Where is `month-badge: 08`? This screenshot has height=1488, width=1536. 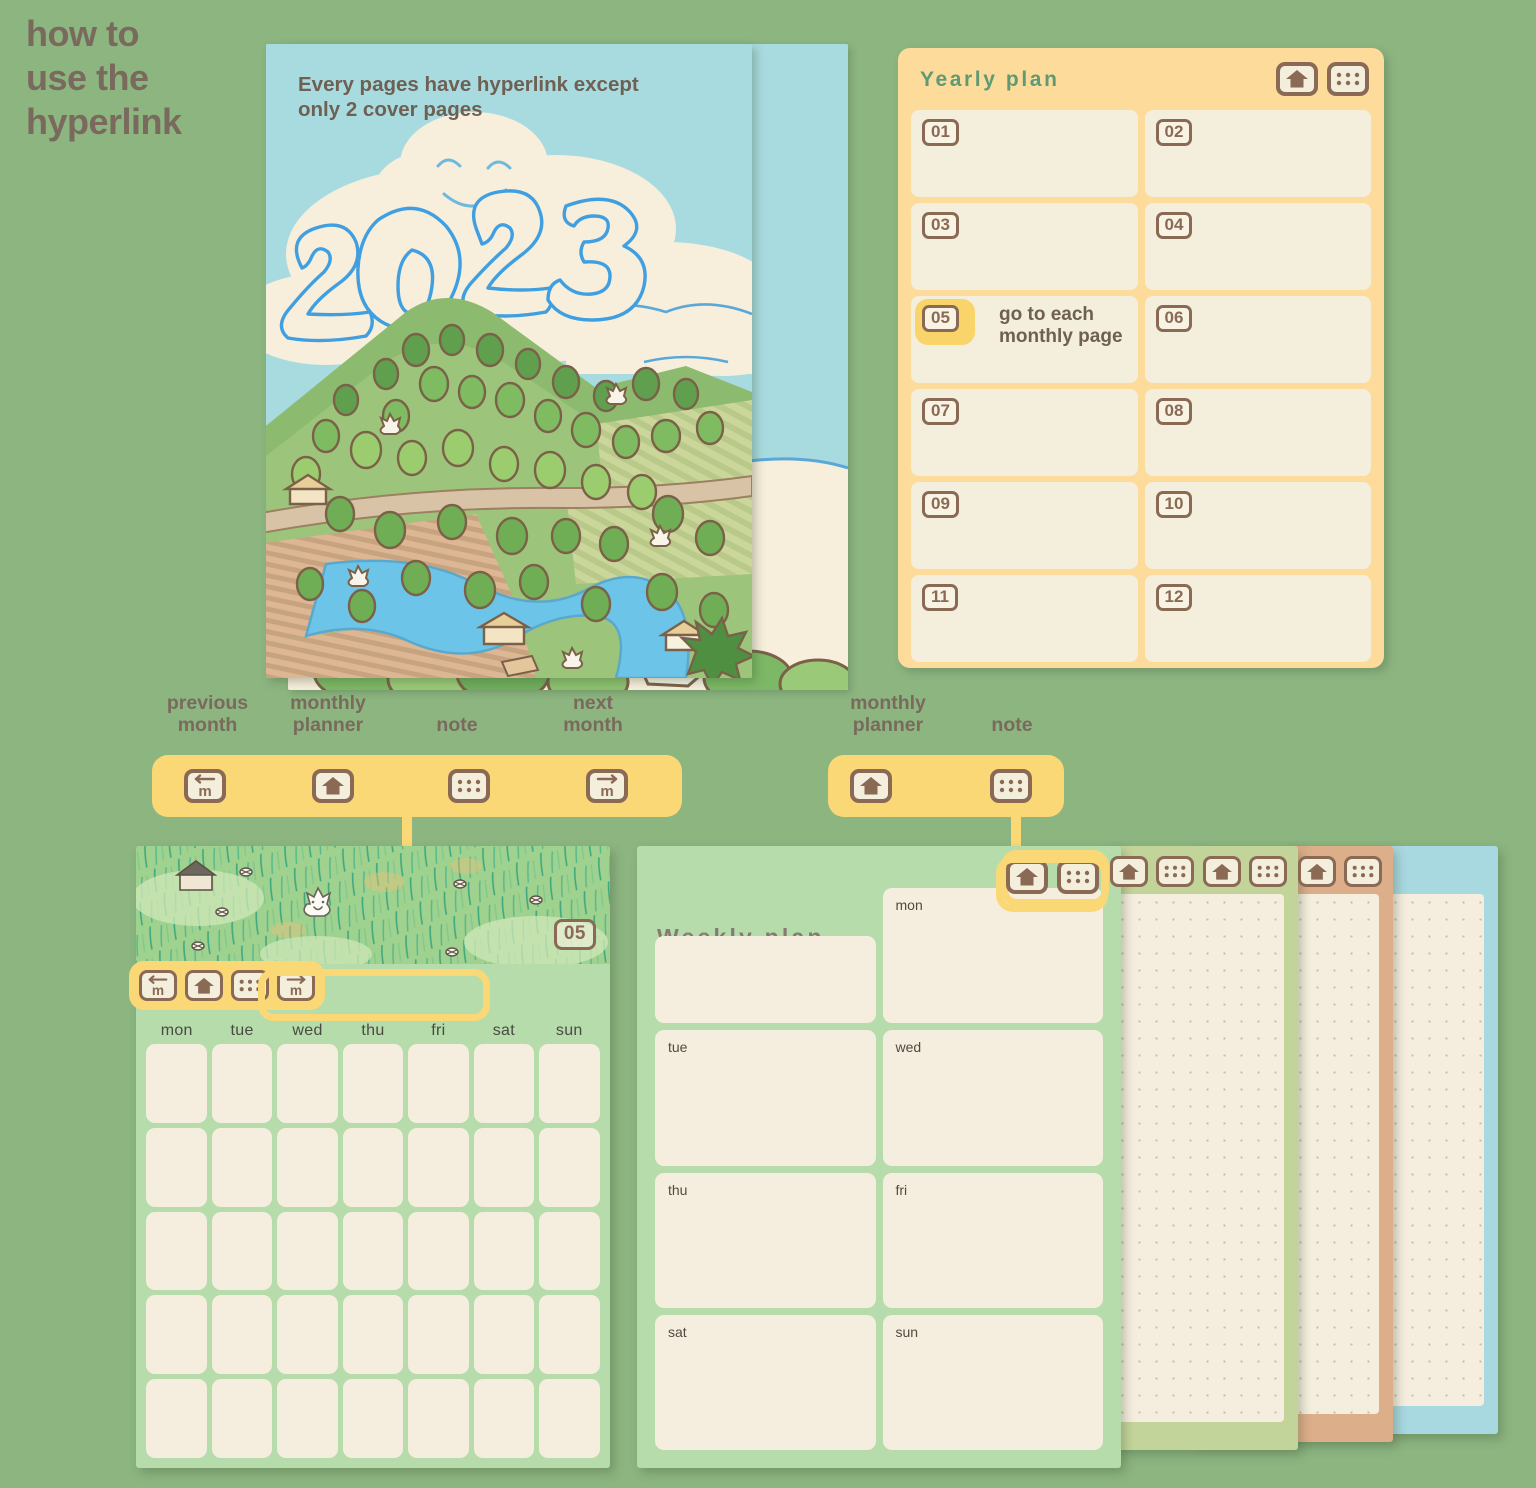
month-badge: 08 is located at coordinates (1174, 412).